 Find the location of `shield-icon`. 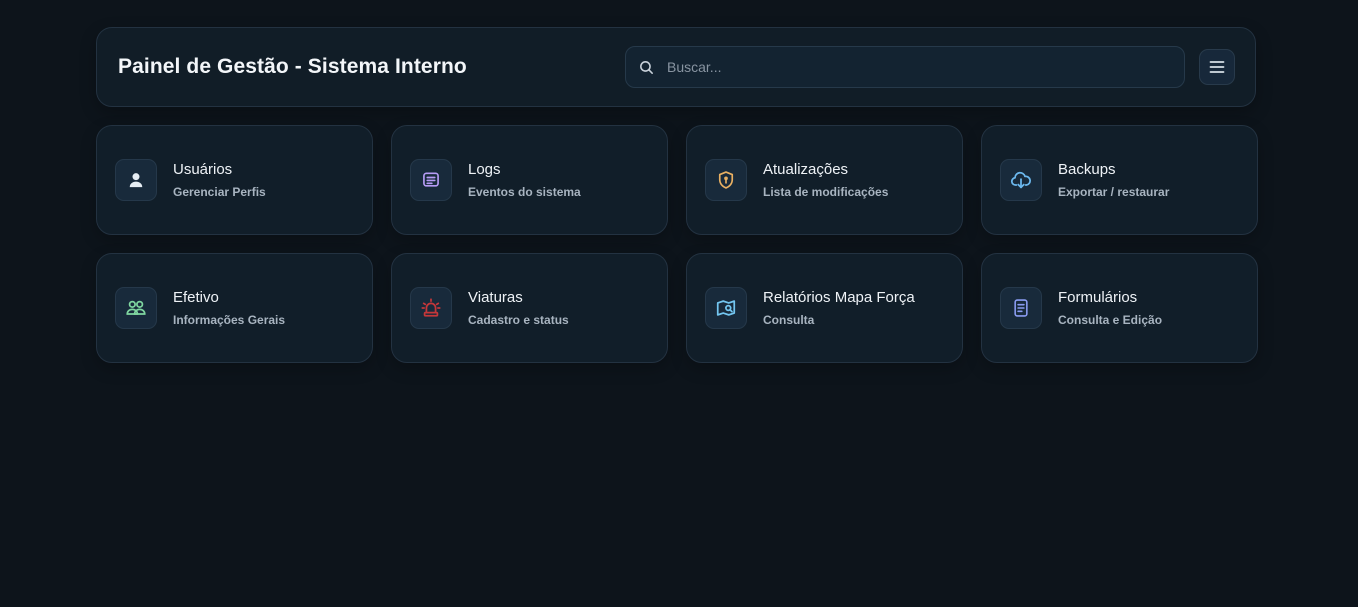

shield-icon is located at coordinates (726, 180).